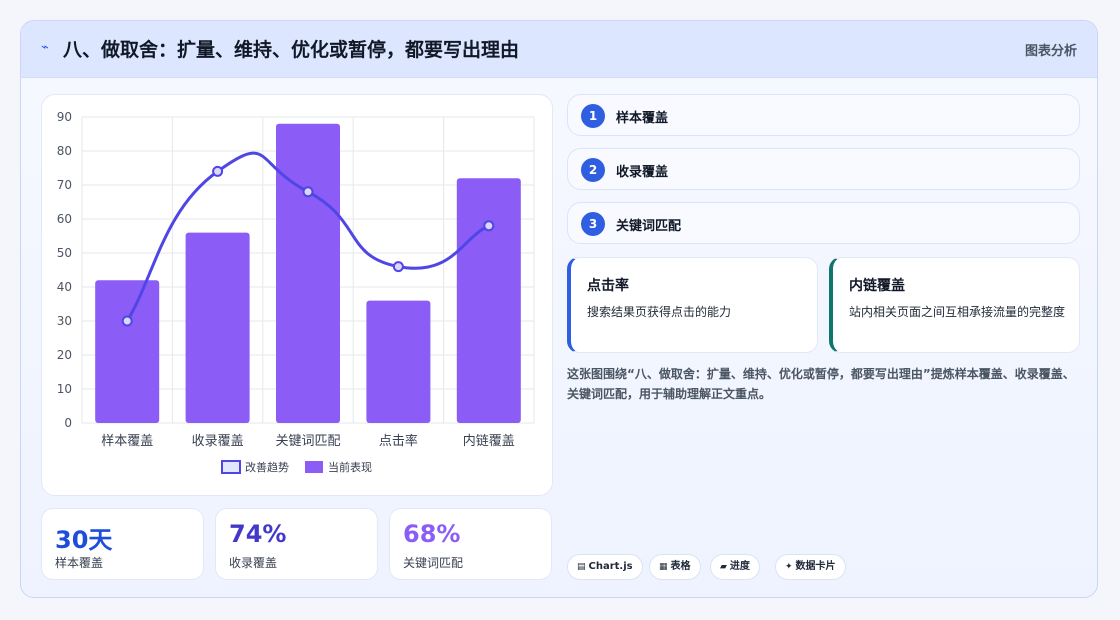 This screenshot has width=1120, height=620. Describe the element at coordinates (659, 312) in the screenshot. I see `metric-card-desc: 搜索结果页获得点击的能力` at that location.